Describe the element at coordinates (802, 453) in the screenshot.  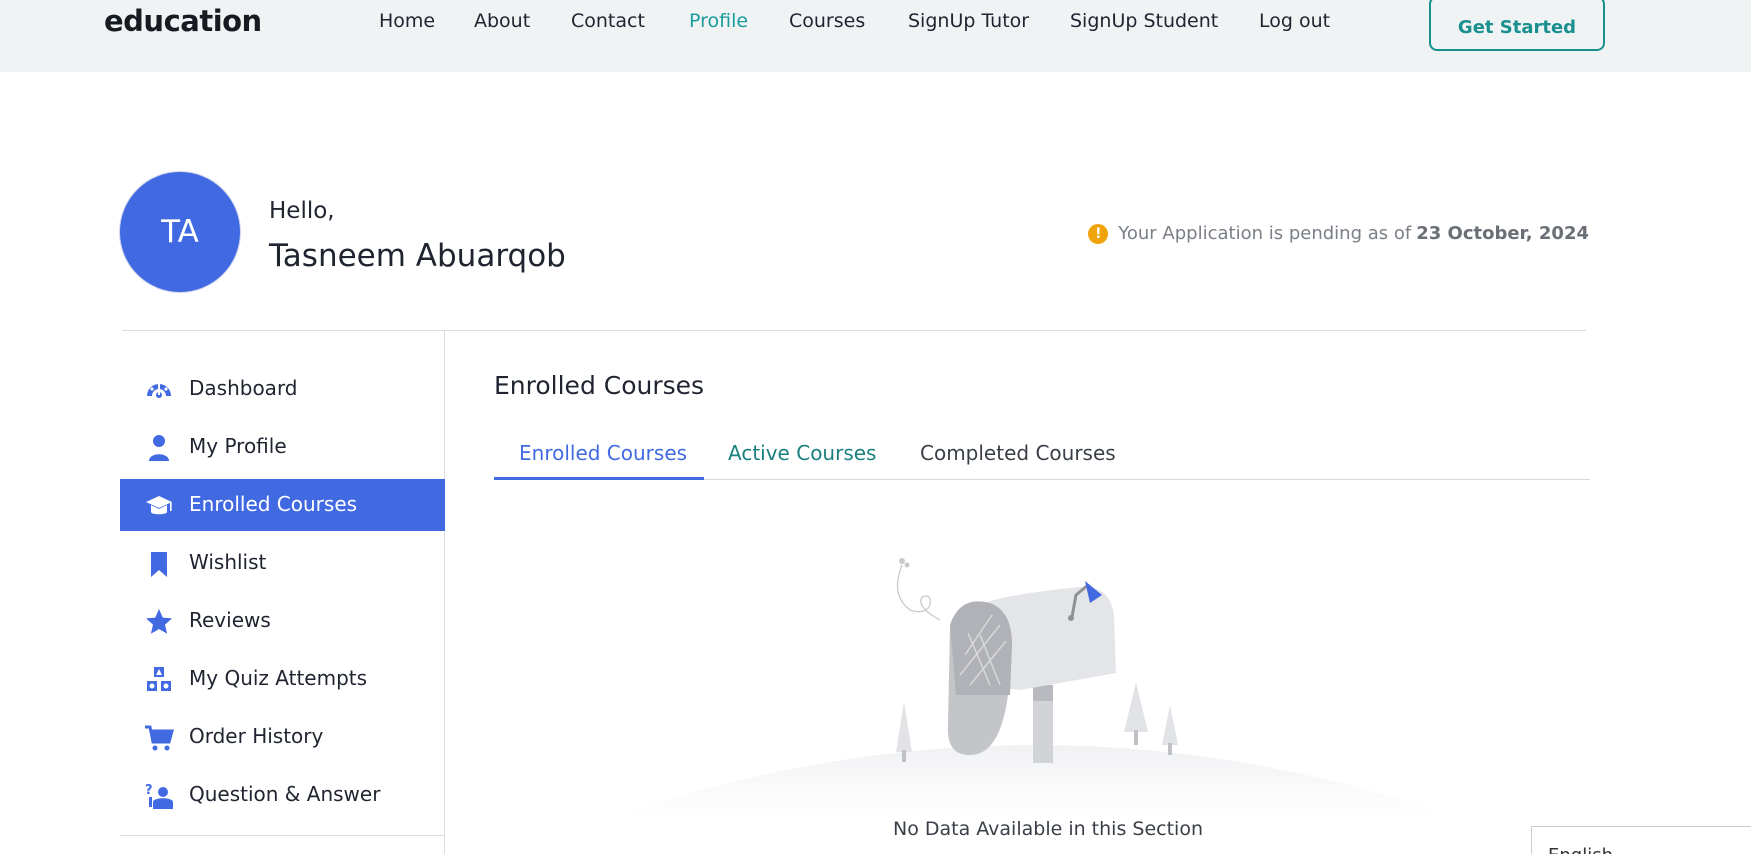
I see `tab-active-courses: Active Courses` at that location.